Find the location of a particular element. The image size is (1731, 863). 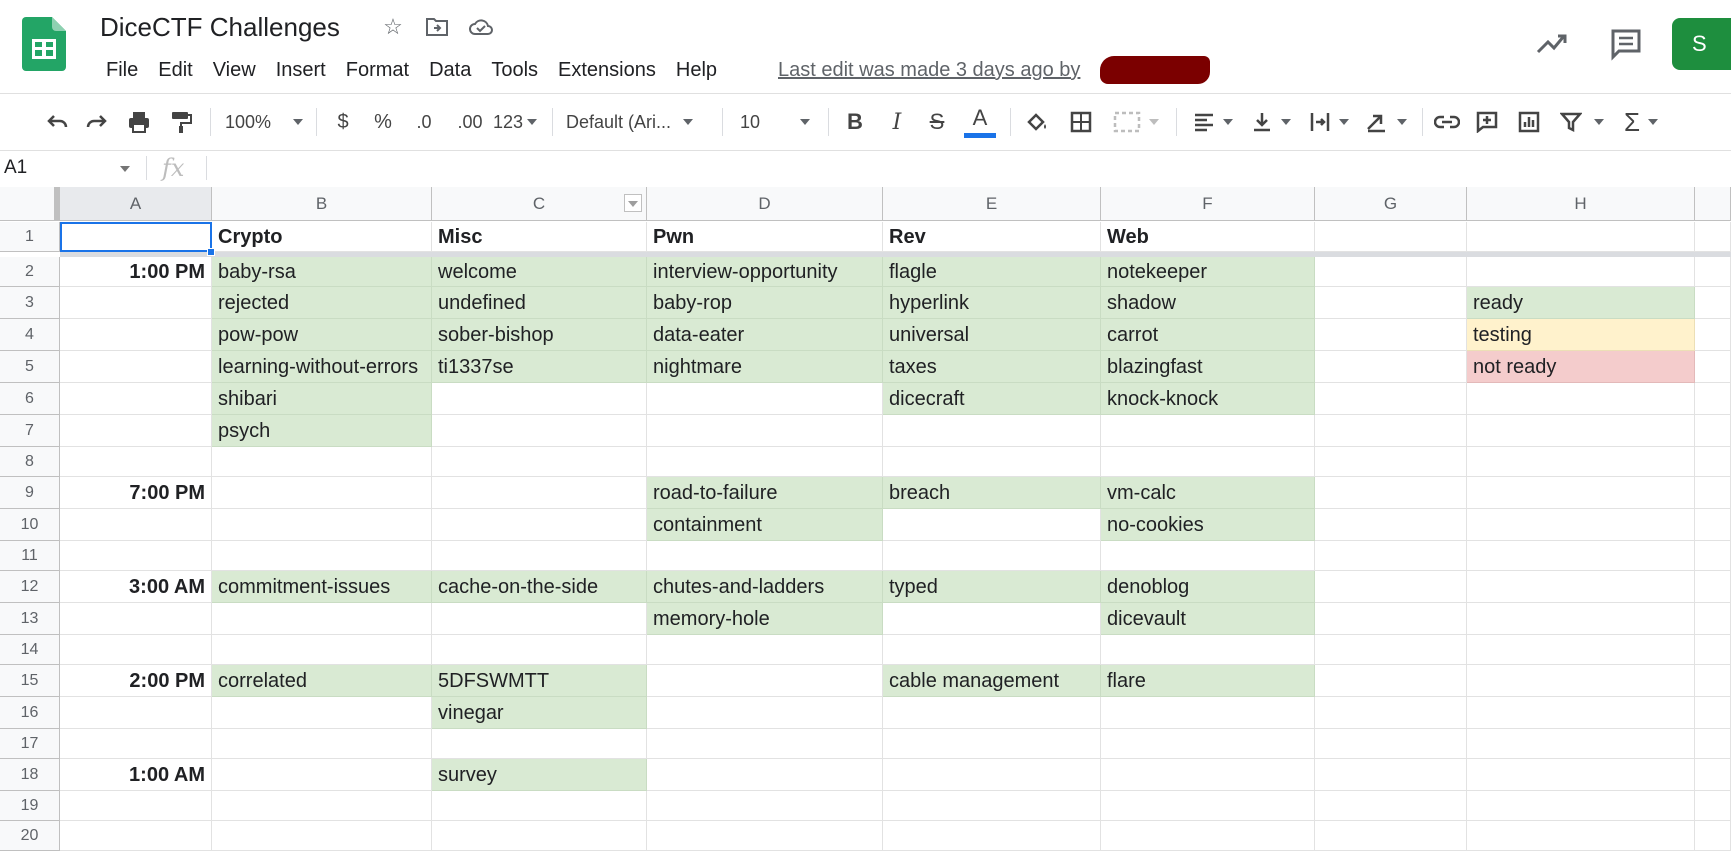

sheets-logo is located at coordinates (44, 44).